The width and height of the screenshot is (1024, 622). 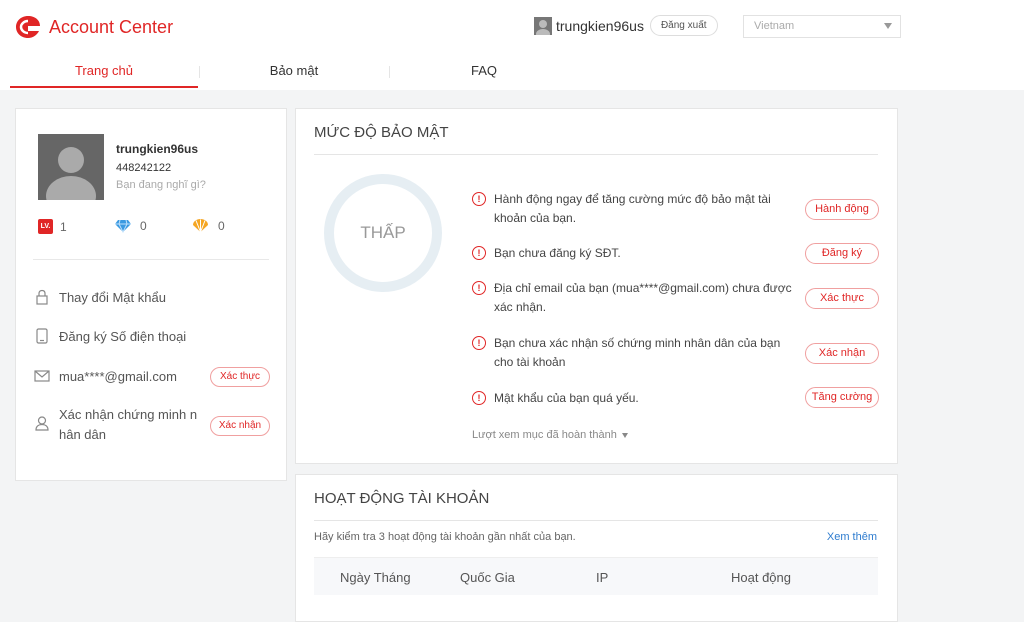 I want to click on country-select: Vietnam, so click(x=822, y=26).